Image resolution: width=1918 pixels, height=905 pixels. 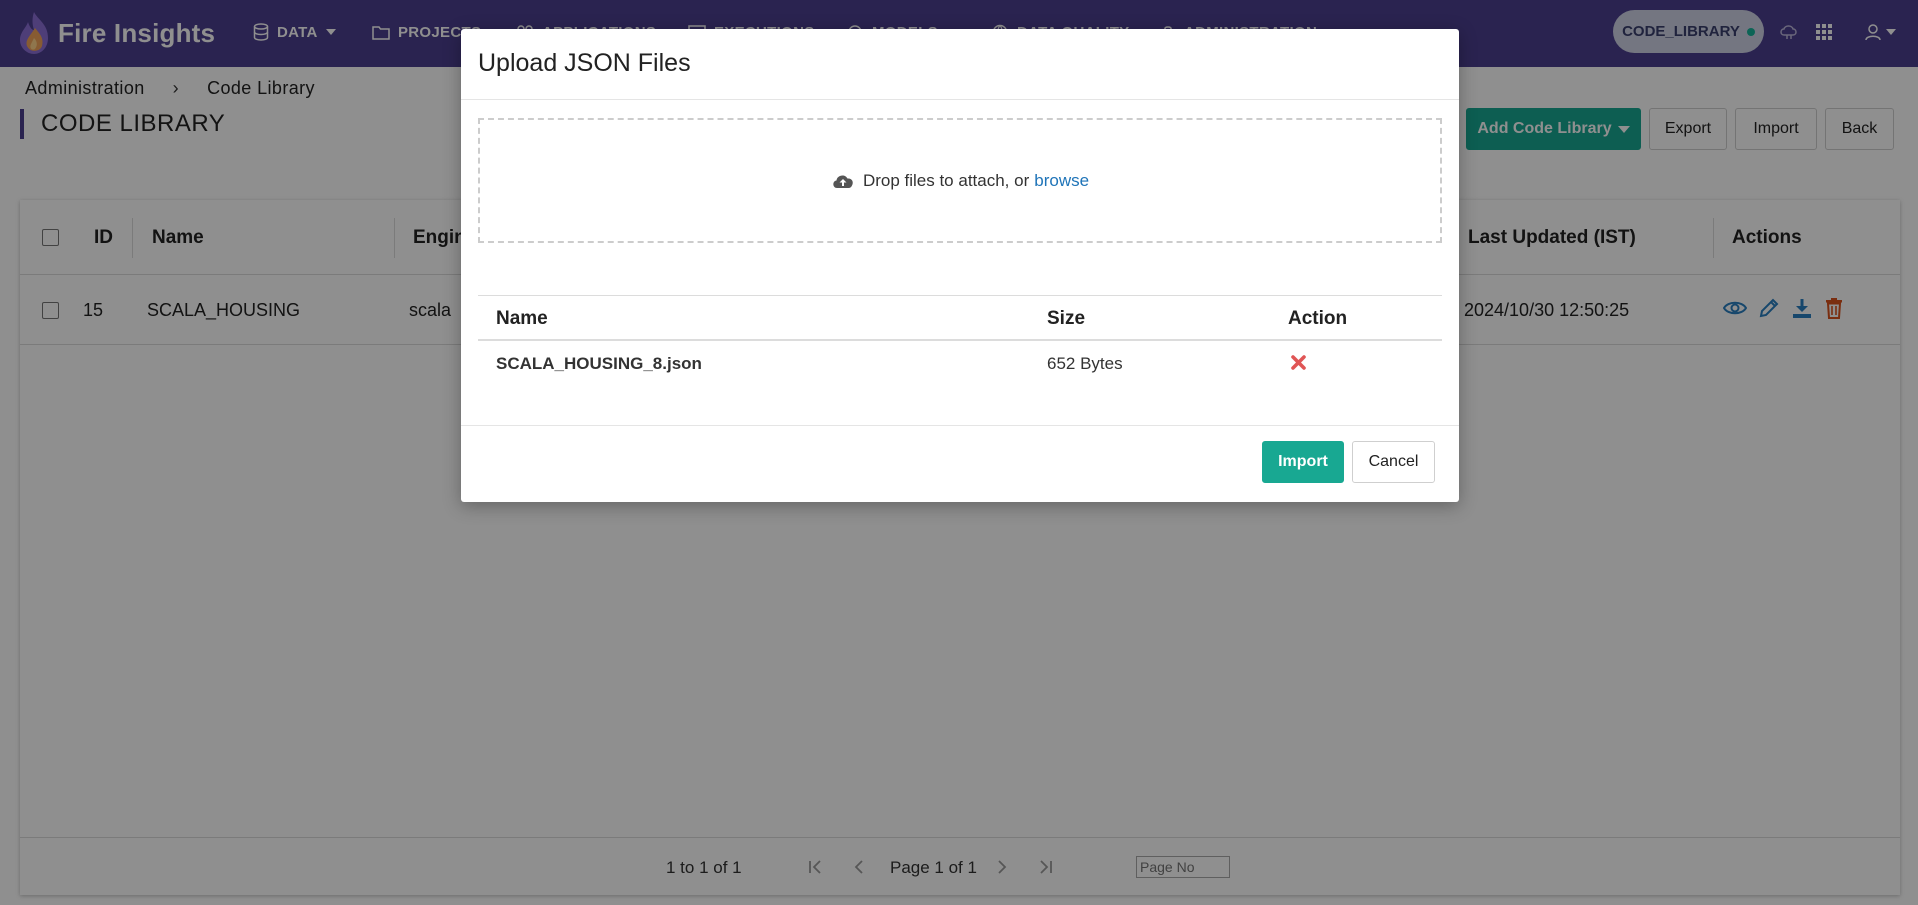 What do you see at coordinates (1318, 318) in the screenshot?
I see `file-column-action: Action` at bounding box center [1318, 318].